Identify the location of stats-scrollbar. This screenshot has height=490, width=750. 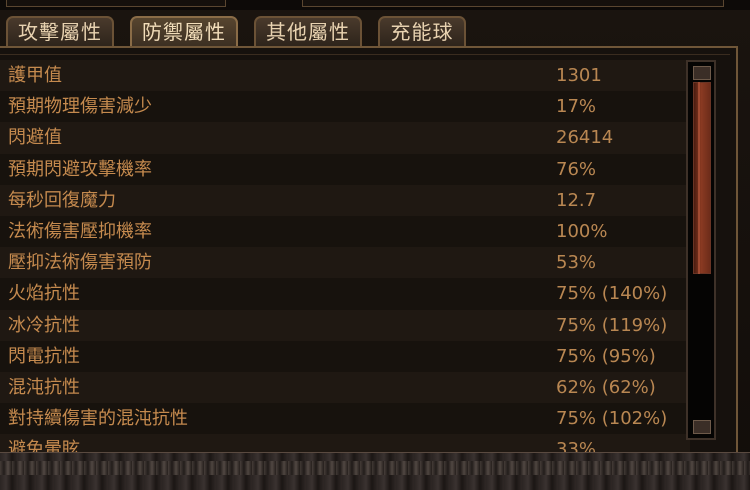
(701, 250).